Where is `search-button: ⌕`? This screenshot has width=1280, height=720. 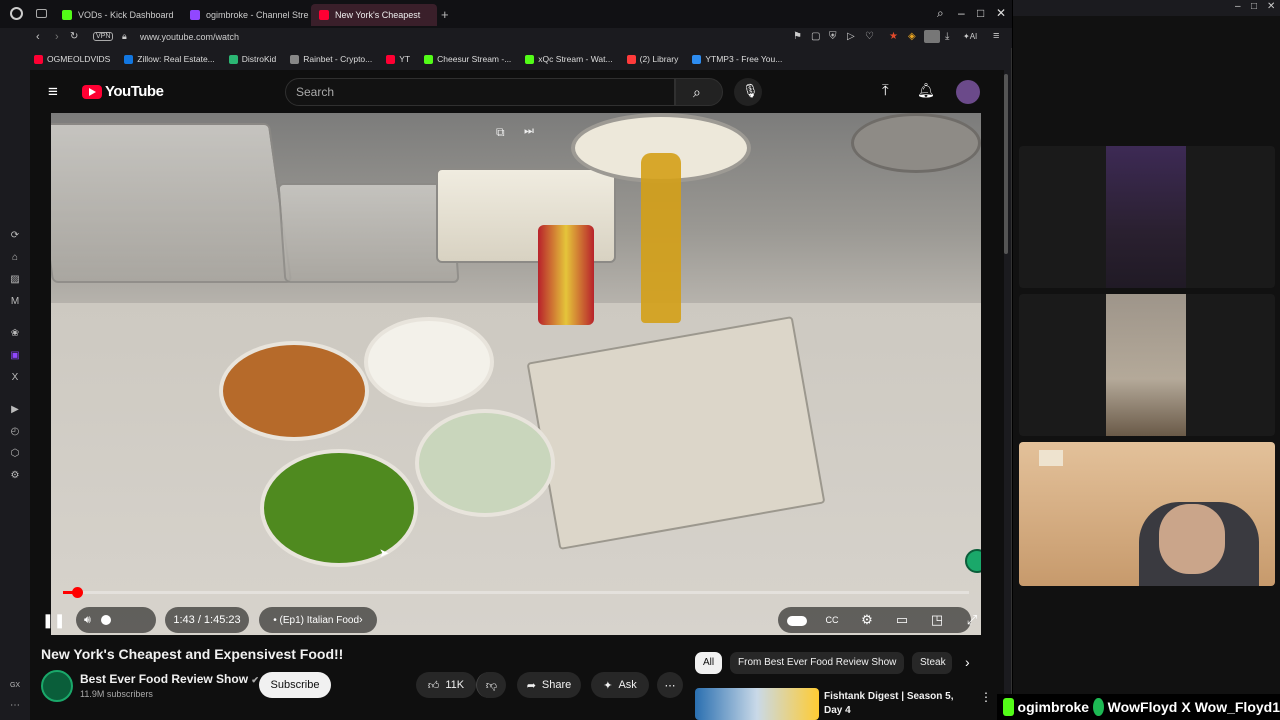 search-button: ⌕ is located at coordinates (699, 92).